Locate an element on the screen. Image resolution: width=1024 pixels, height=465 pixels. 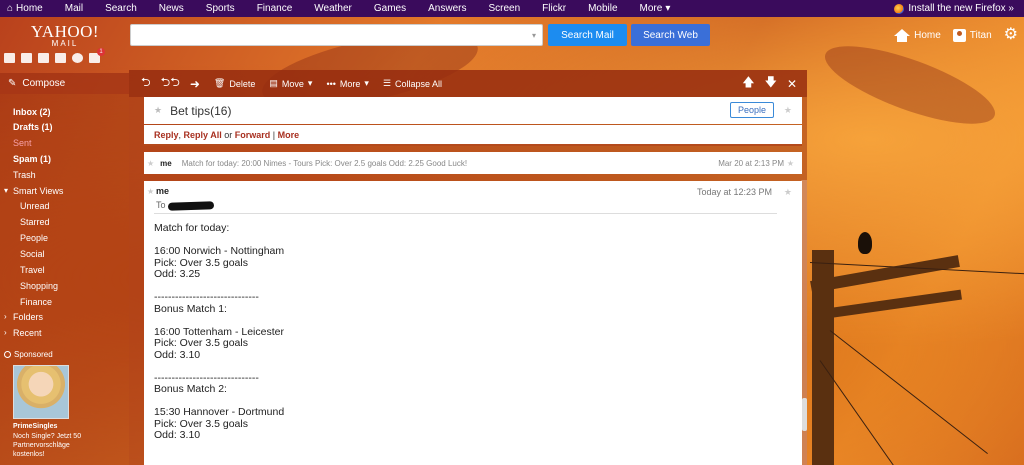
calendar-icon is located at coordinates (43, 58).